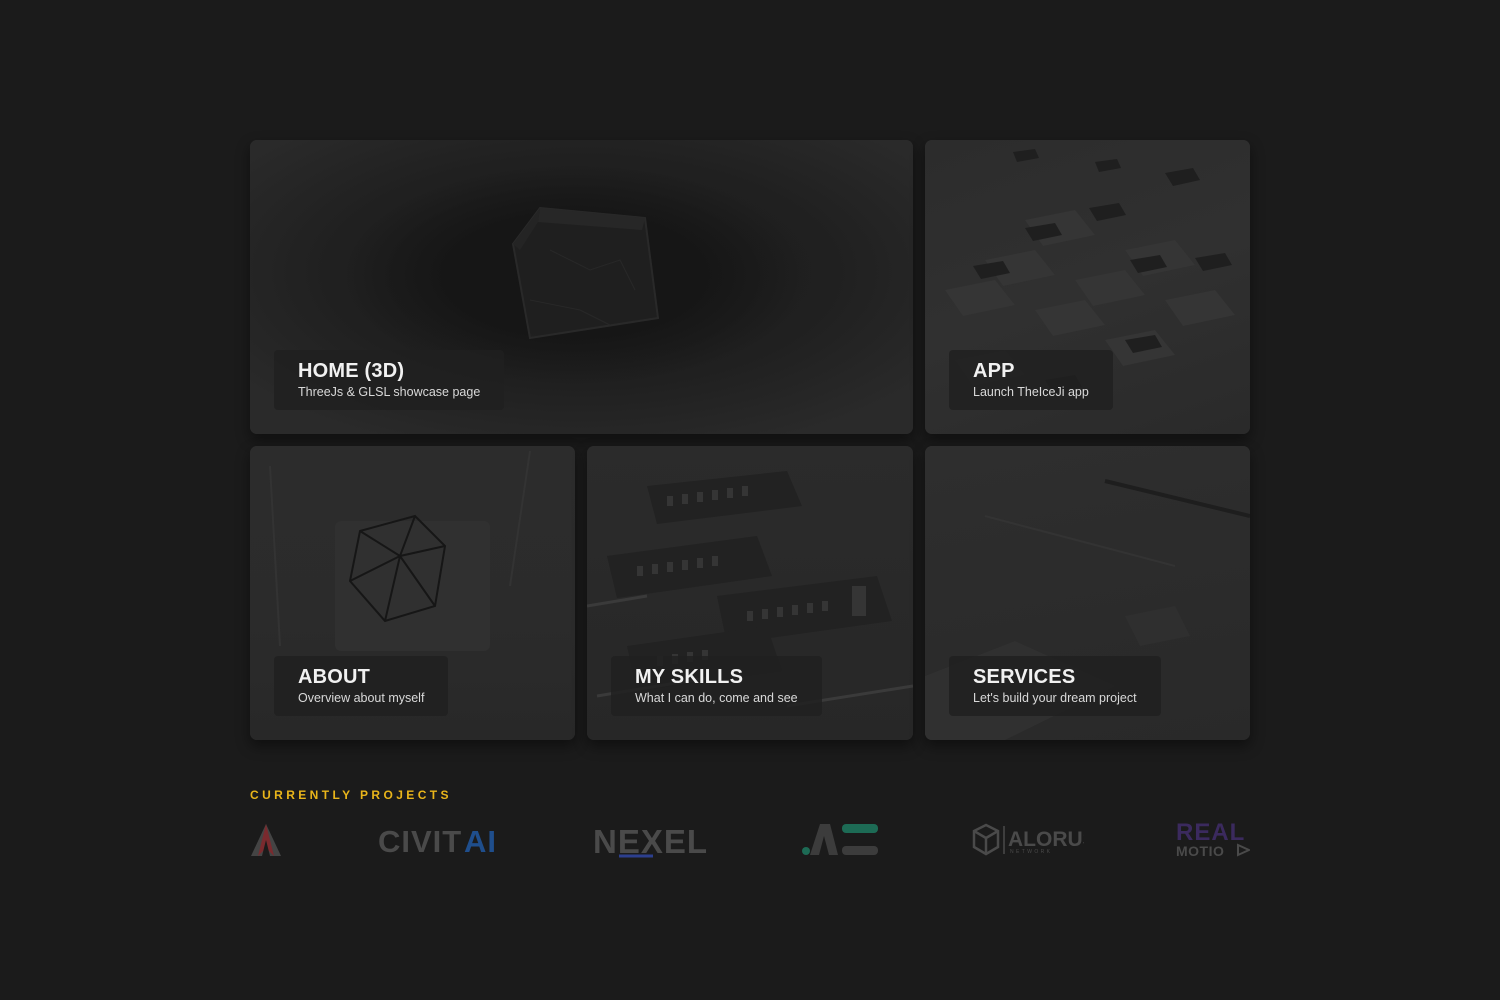 Image resolution: width=1500 pixels, height=1000 pixels. Describe the element at coordinates (1087, 287) in the screenshot. I see `app-card: APP Launch TheIceJi app` at that location.